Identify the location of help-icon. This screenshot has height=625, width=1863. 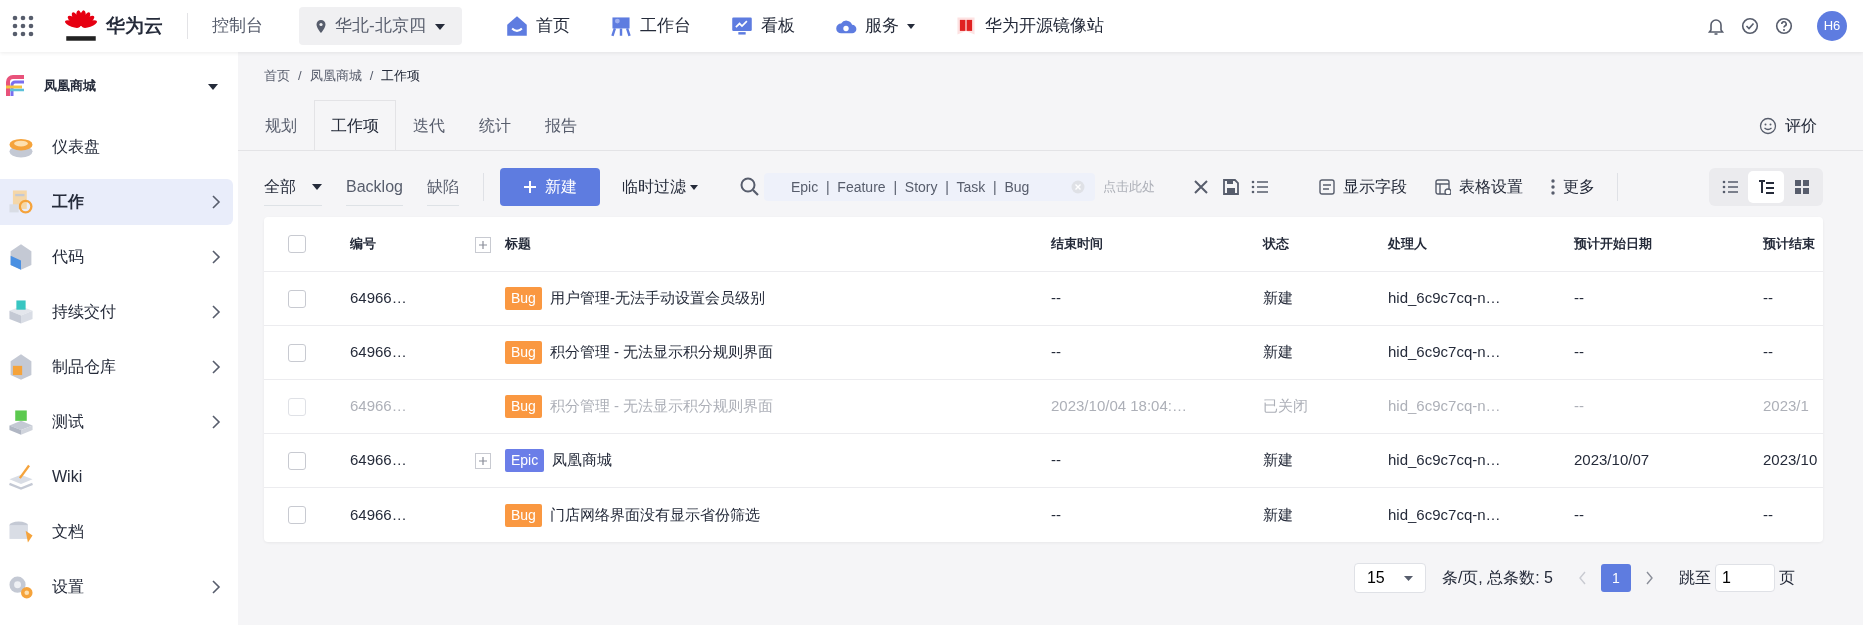
(1784, 26).